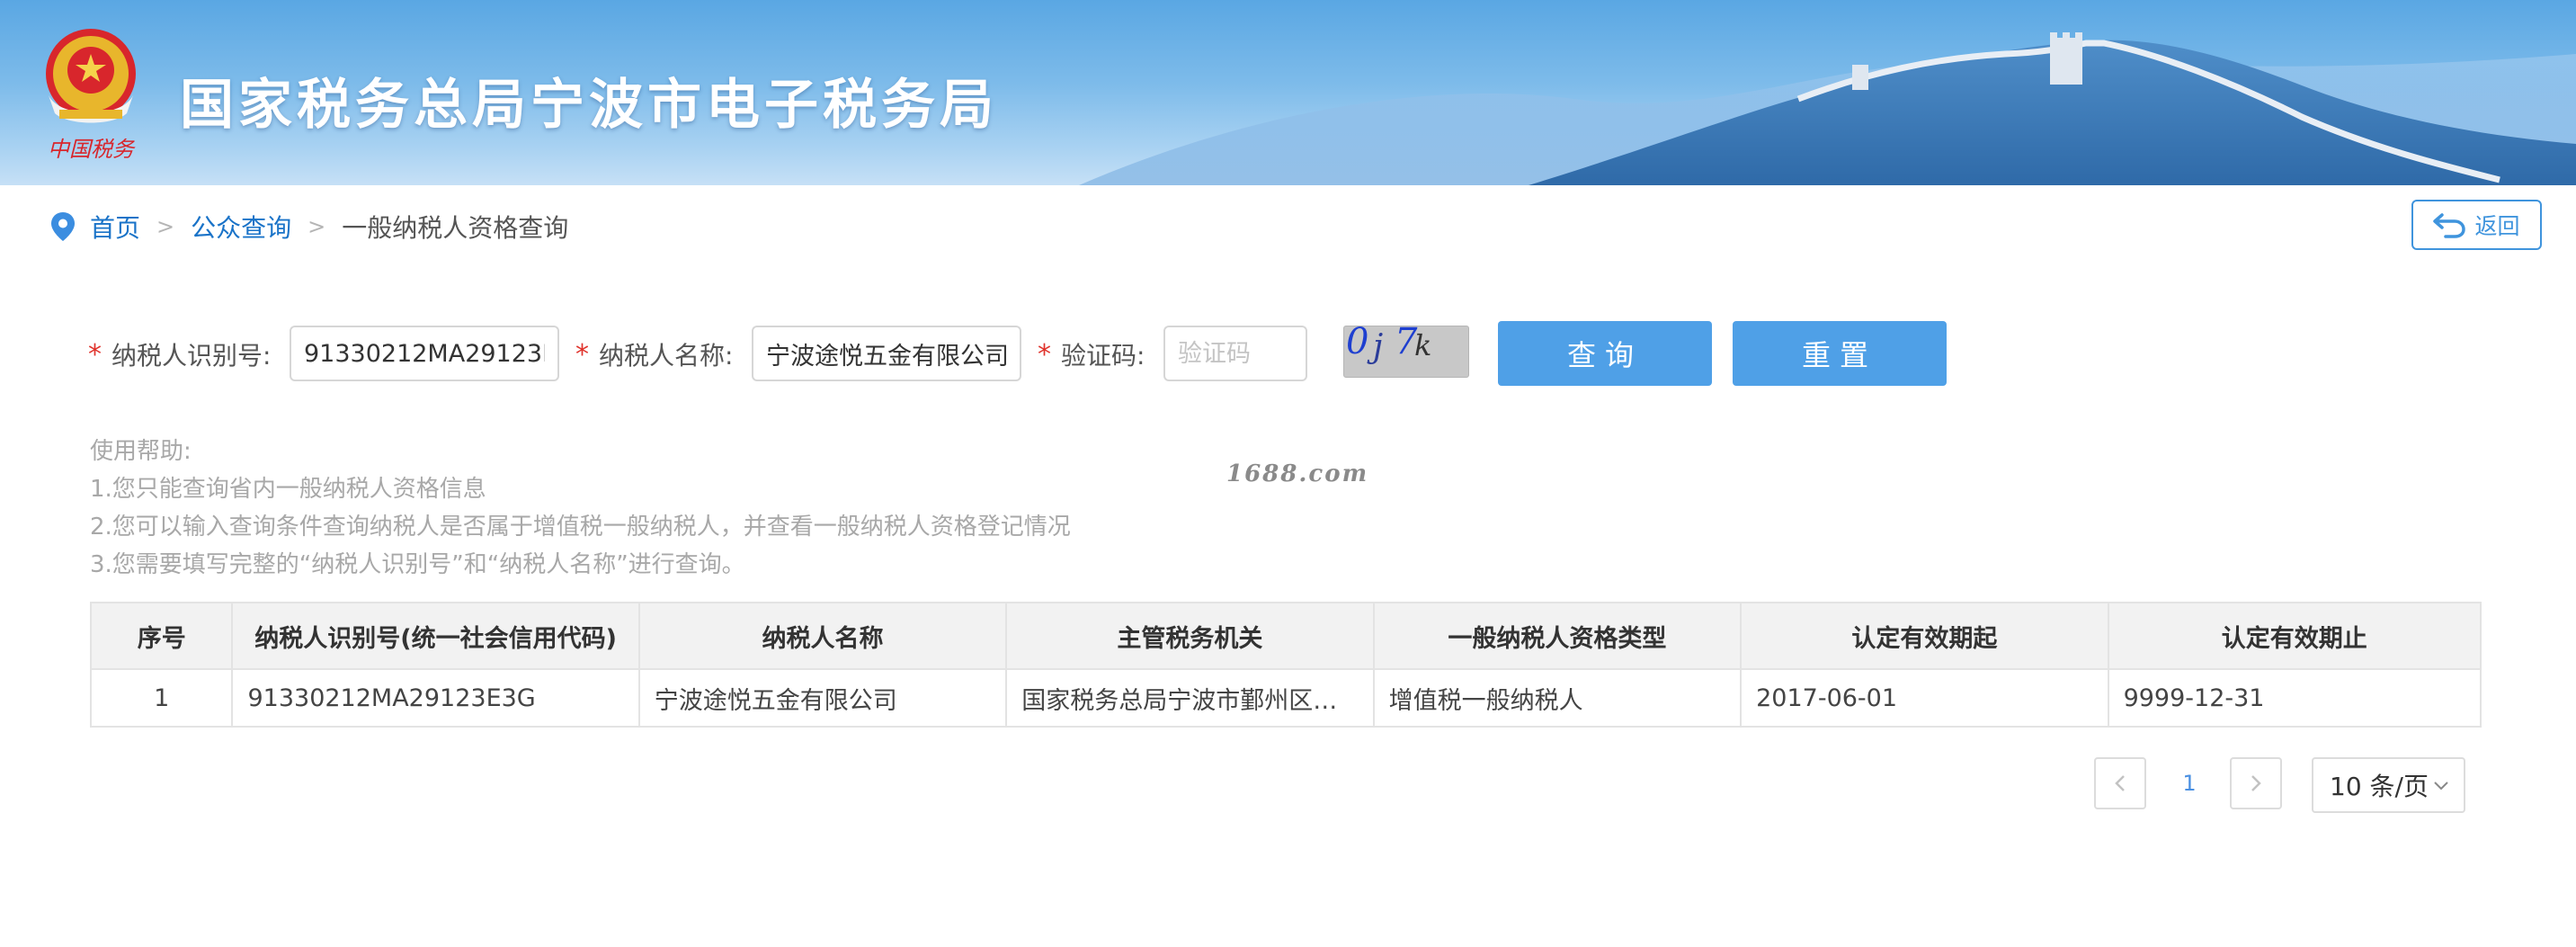 The height and width of the screenshot is (947, 2576). What do you see at coordinates (2294, 639) in the screenshot?
I see `column-header: 认定有效期止` at bounding box center [2294, 639].